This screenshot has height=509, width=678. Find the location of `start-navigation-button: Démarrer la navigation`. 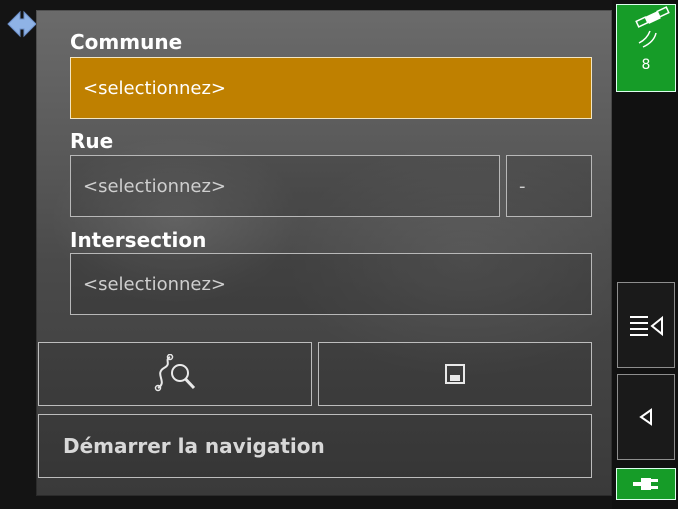

start-navigation-button: Démarrer la navigation is located at coordinates (315, 446).